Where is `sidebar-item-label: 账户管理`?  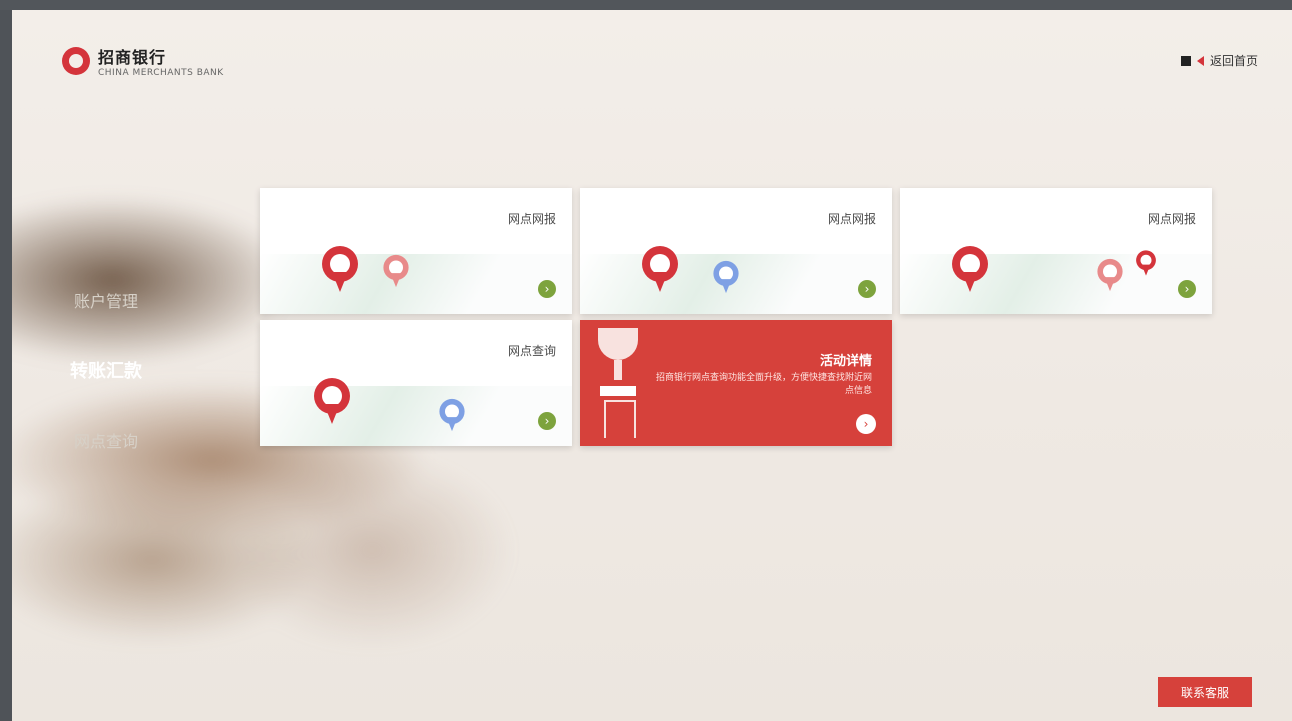 sidebar-item-label: 账户管理 is located at coordinates (105, 301).